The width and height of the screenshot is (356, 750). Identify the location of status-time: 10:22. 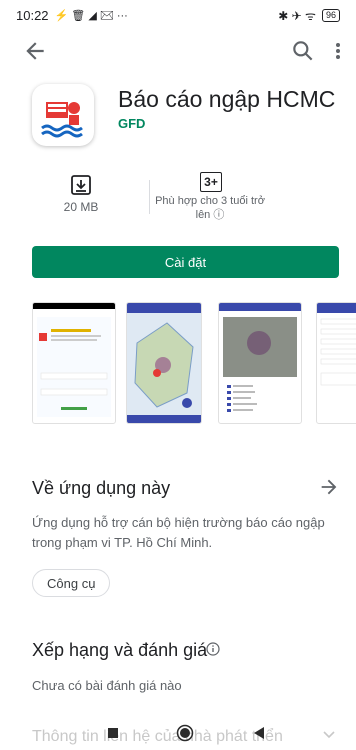
(32, 15).